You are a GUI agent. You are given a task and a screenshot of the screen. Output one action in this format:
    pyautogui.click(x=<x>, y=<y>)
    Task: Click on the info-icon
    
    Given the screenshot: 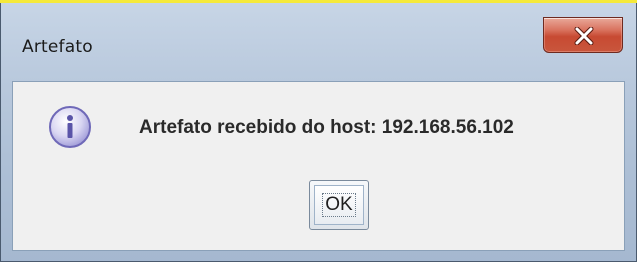 What is the action you would take?
    pyautogui.click(x=70, y=127)
    